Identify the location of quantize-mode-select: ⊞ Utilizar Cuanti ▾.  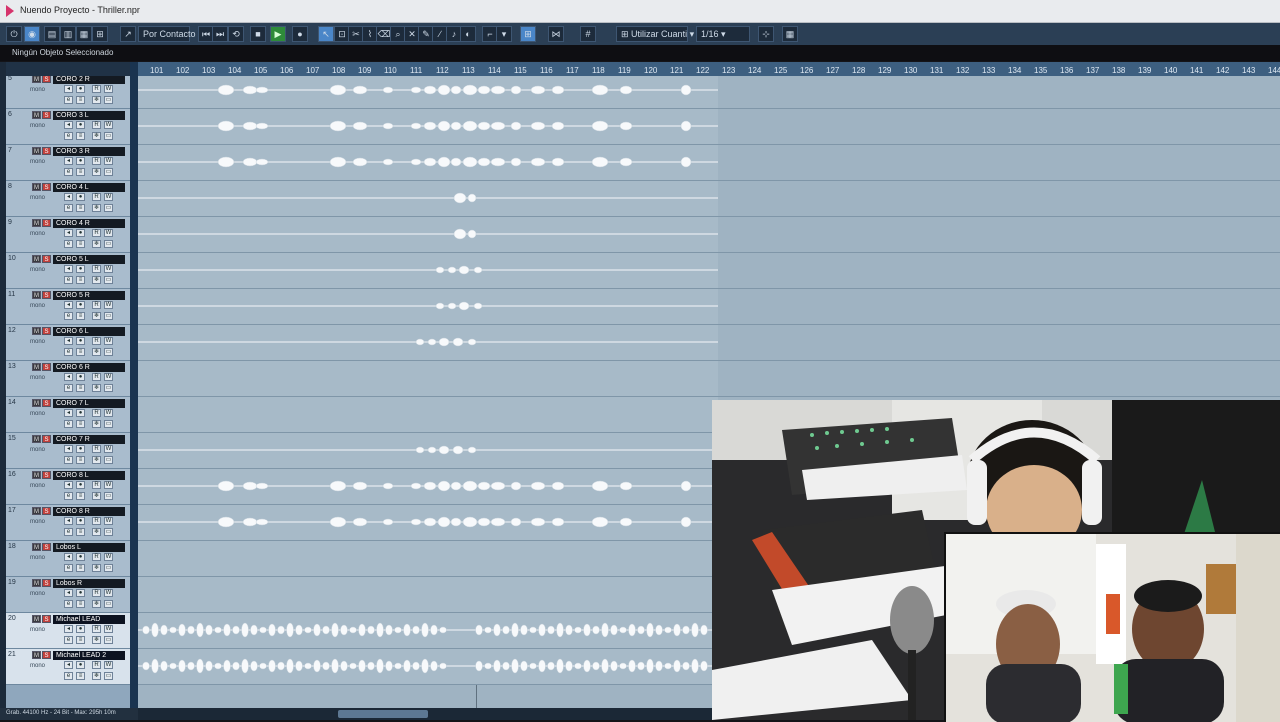
(655, 34).